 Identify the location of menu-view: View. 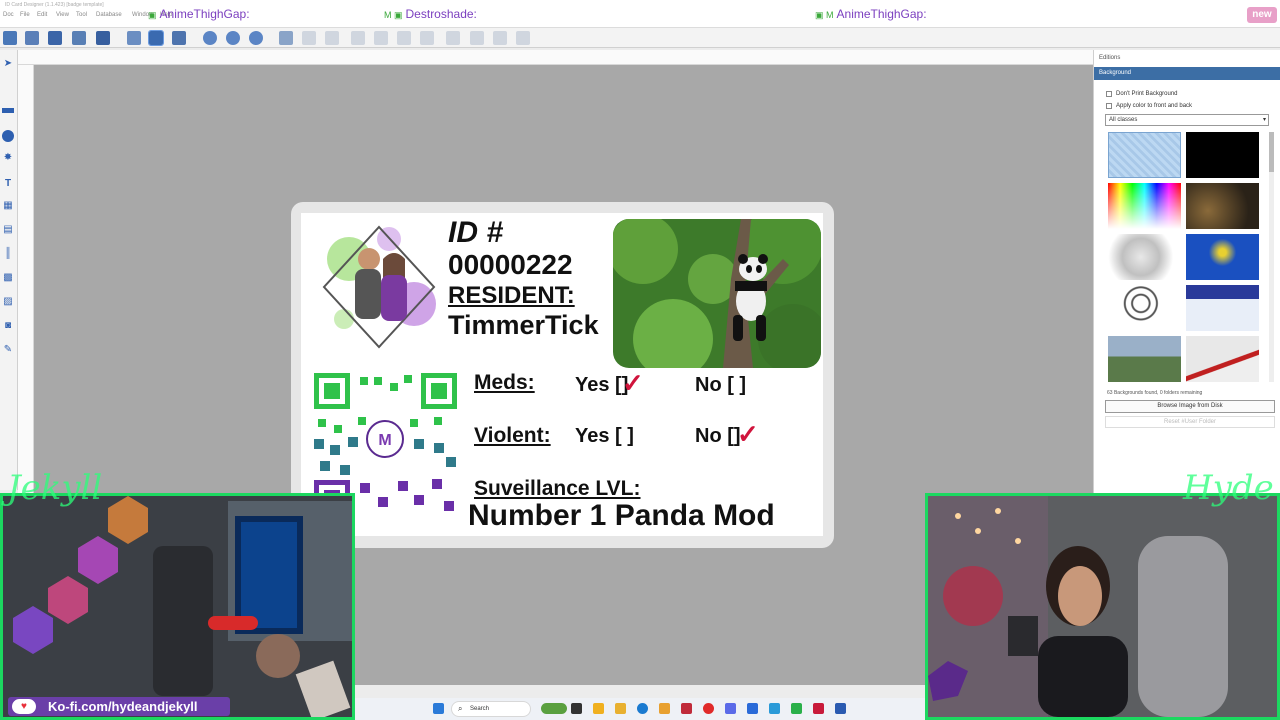
(62, 15).